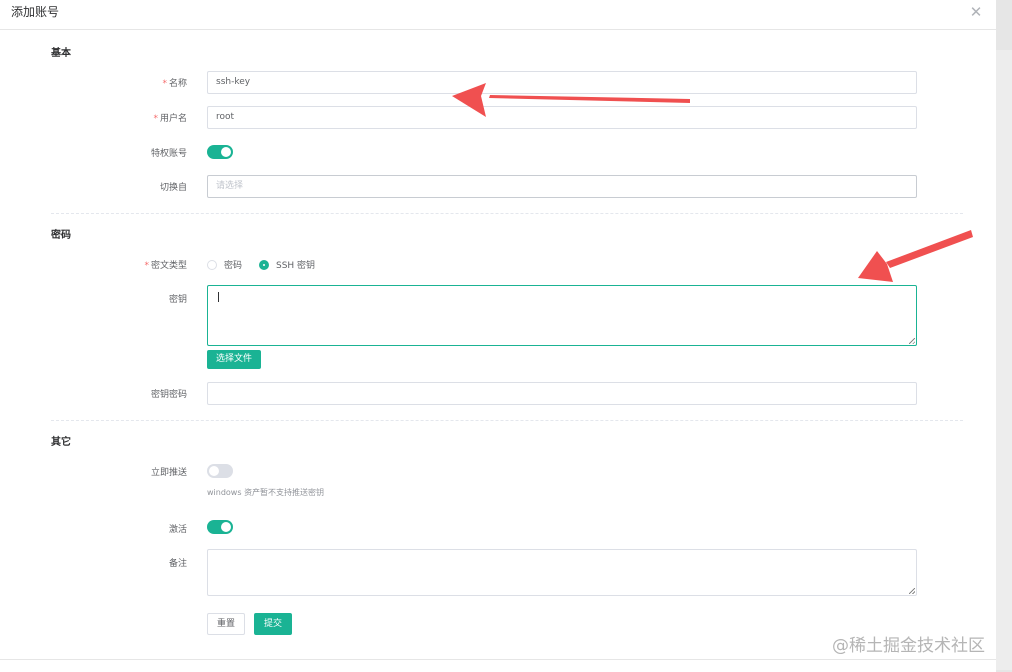 The image size is (1012, 672). I want to click on arrow-to-name-field, so click(571, 100).